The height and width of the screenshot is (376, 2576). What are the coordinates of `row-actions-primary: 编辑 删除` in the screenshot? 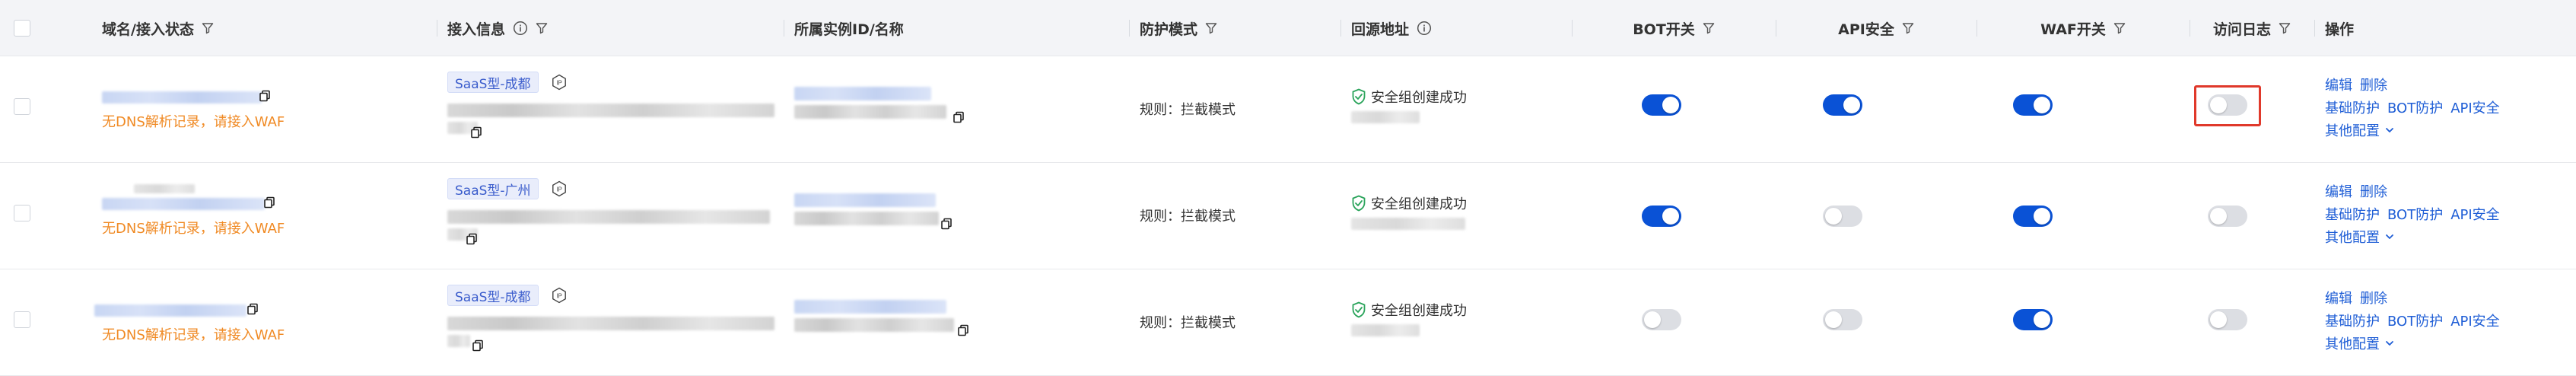 It's located at (2356, 297).